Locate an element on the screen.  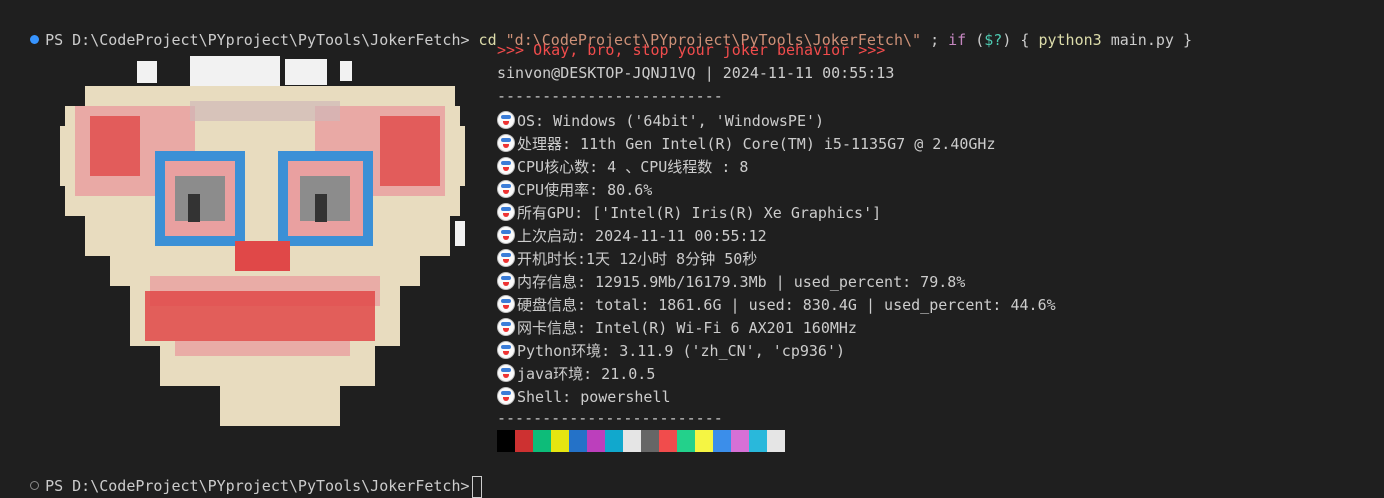
info-row-text: 所有GPU: ['Intel(R) Iris(R) Xe Graphics'] is located at coordinates (699, 213).